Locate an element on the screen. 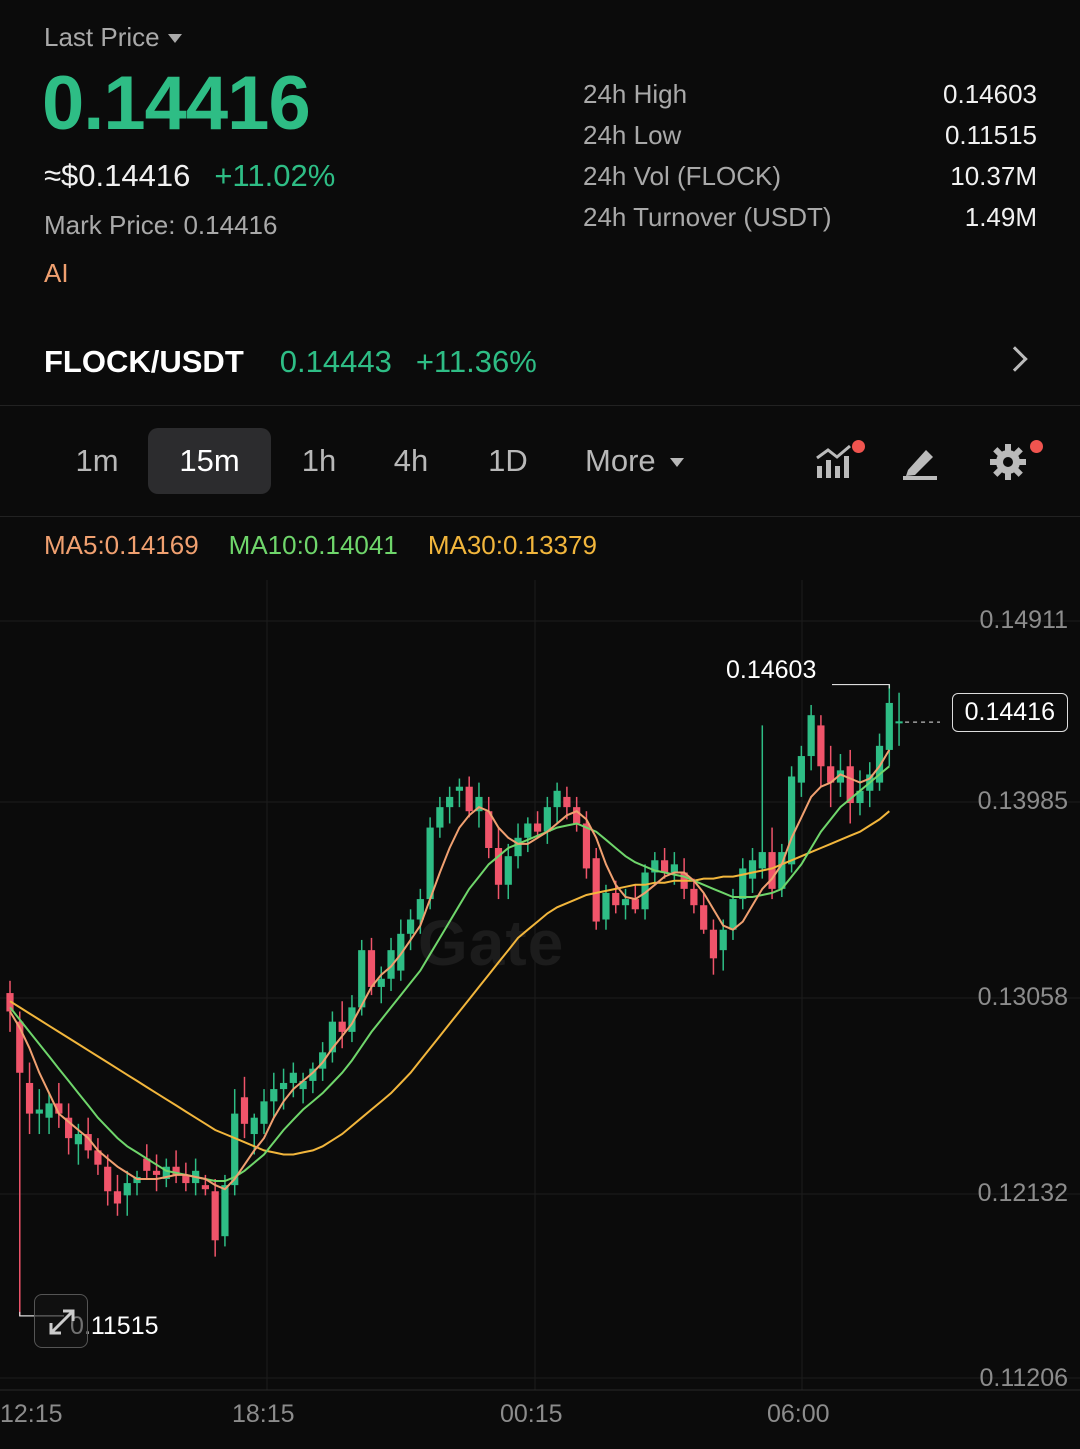 The width and height of the screenshot is (1080, 1449). y-tick-label: 0.13058 is located at coordinates (1022, 997).